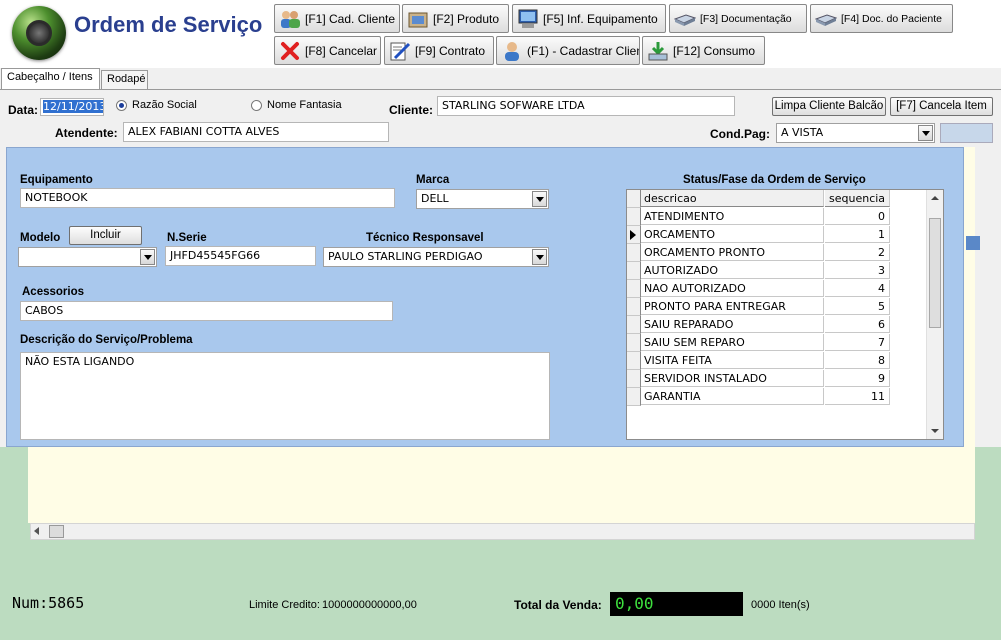 This screenshot has width=1001, height=640. What do you see at coordinates (857, 198) in the screenshot?
I see `col-sequencia-header: sequencia` at bounding box center [857, 198].